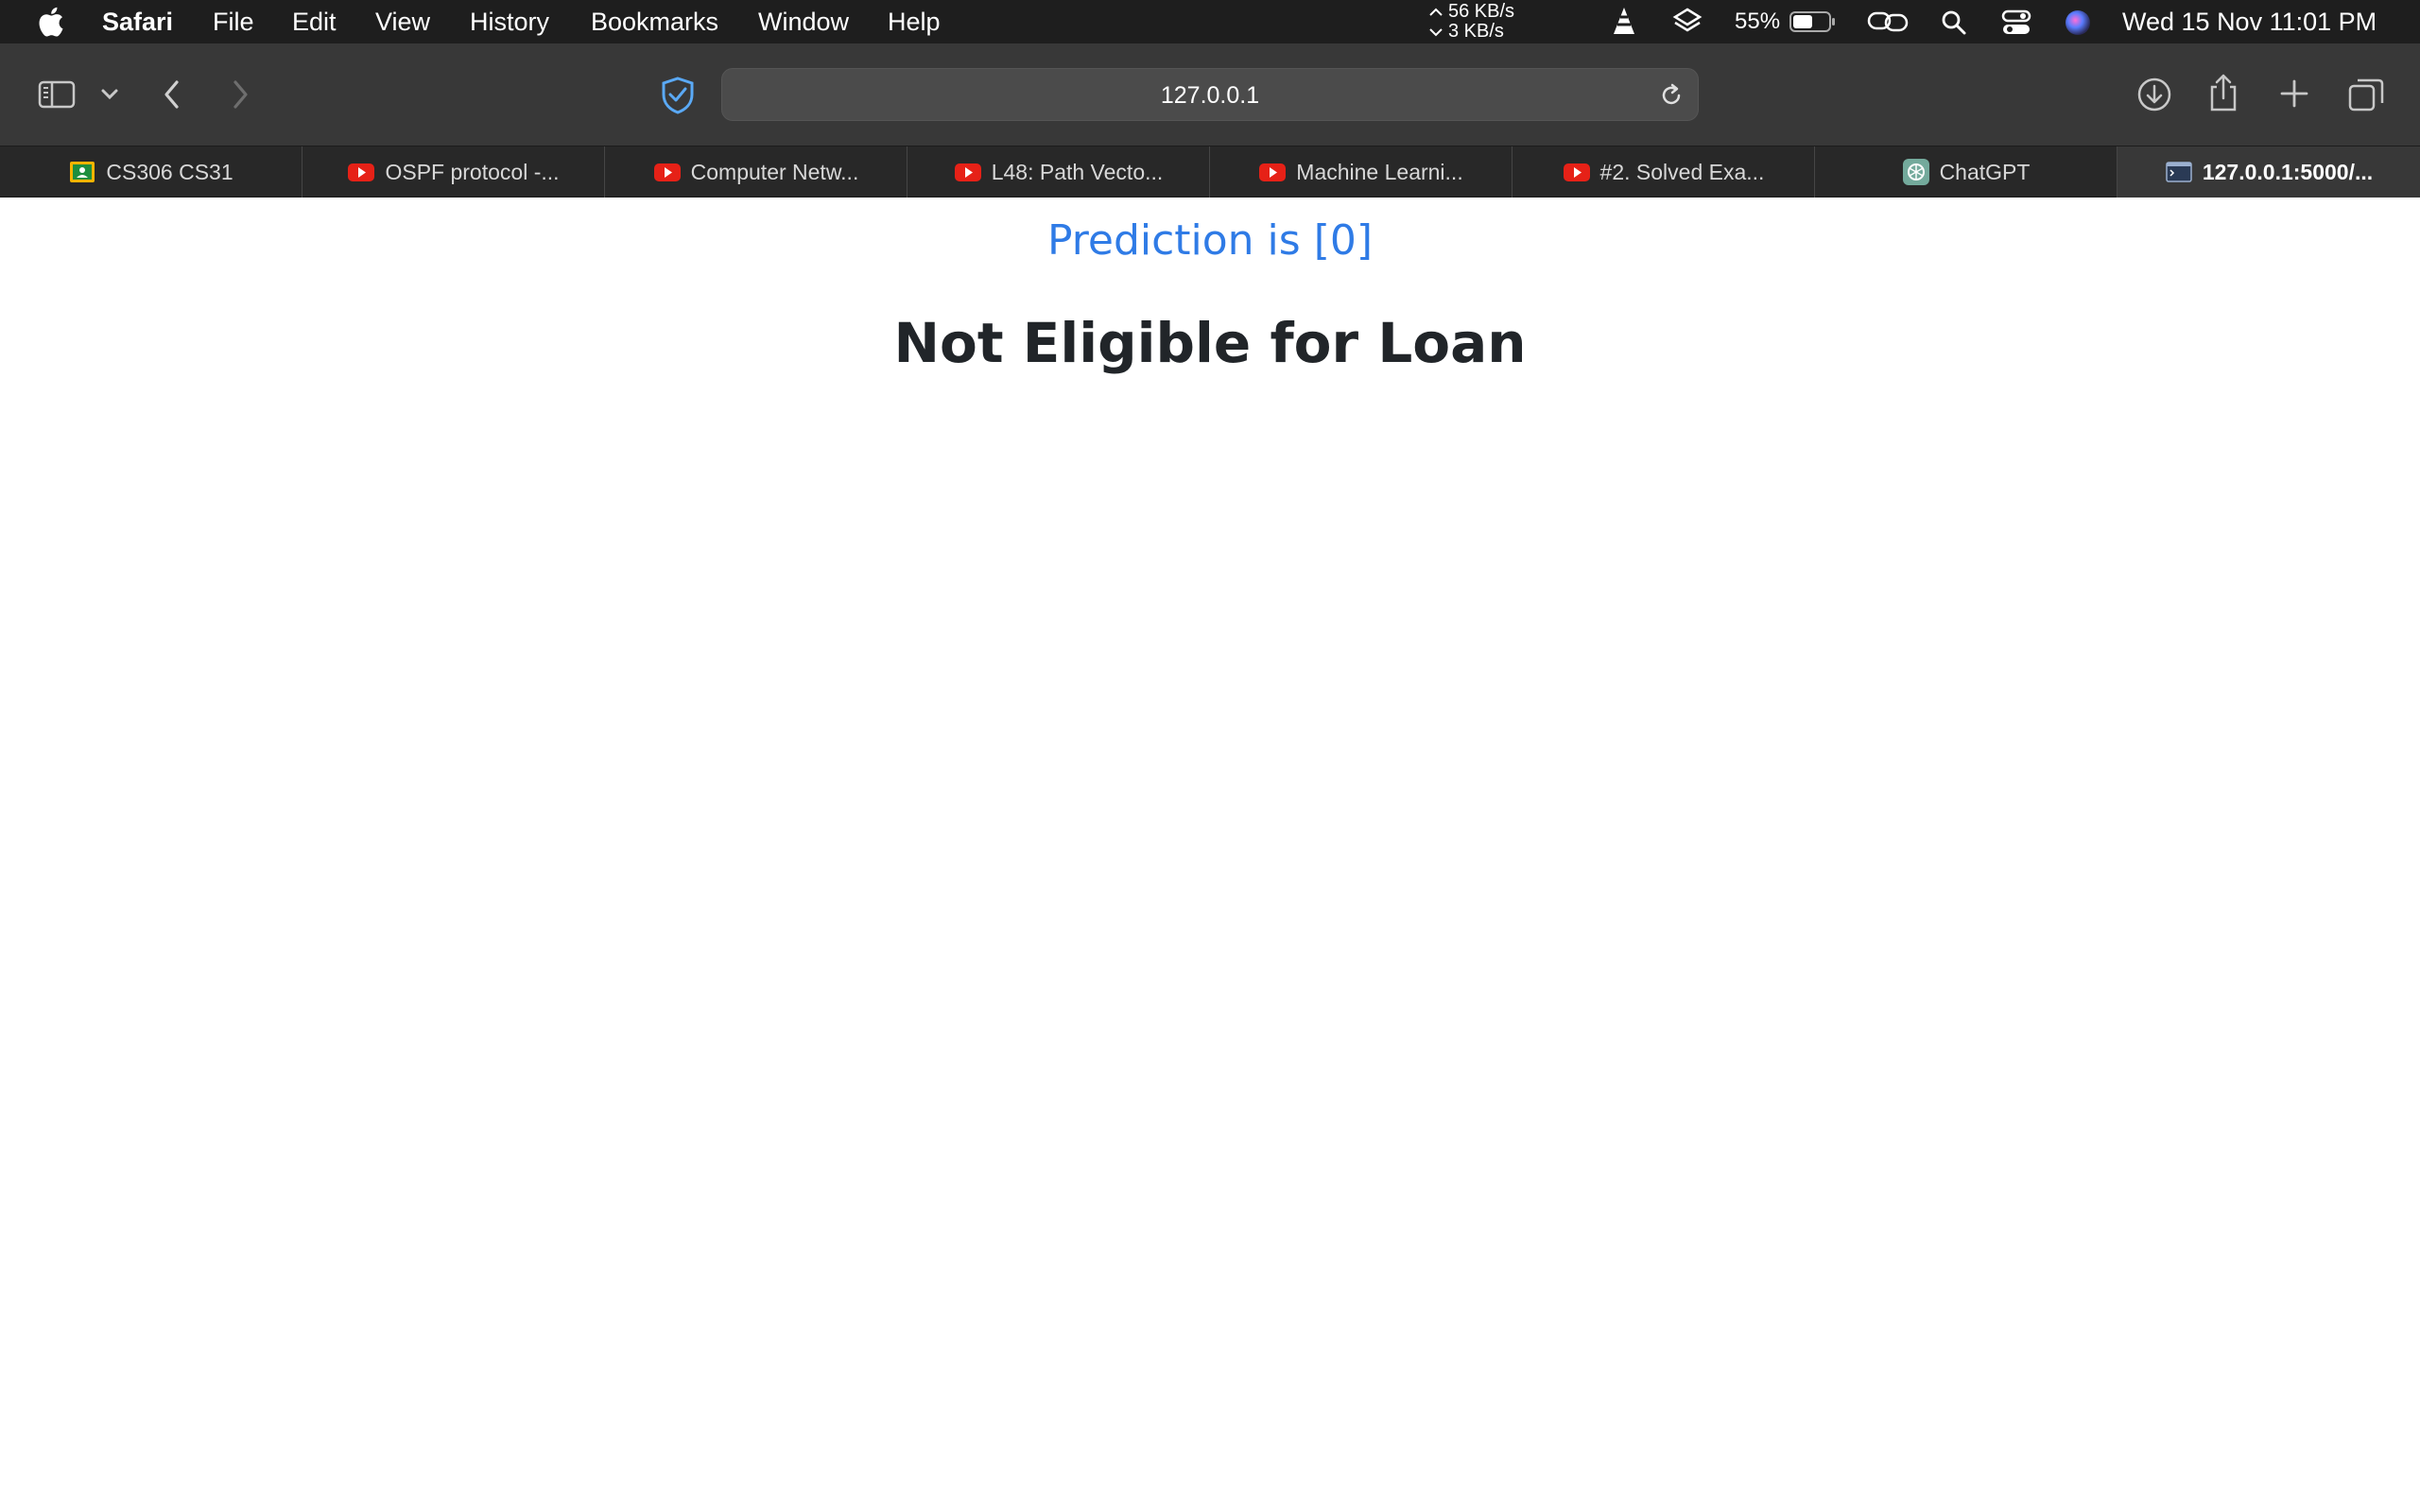 This screenshot has width=2420, height=1512. Describe the element at coordinates (1210, 343) in the screenshot. I see `loan-eligibility-result: Not Eligible for Loan` at that location.